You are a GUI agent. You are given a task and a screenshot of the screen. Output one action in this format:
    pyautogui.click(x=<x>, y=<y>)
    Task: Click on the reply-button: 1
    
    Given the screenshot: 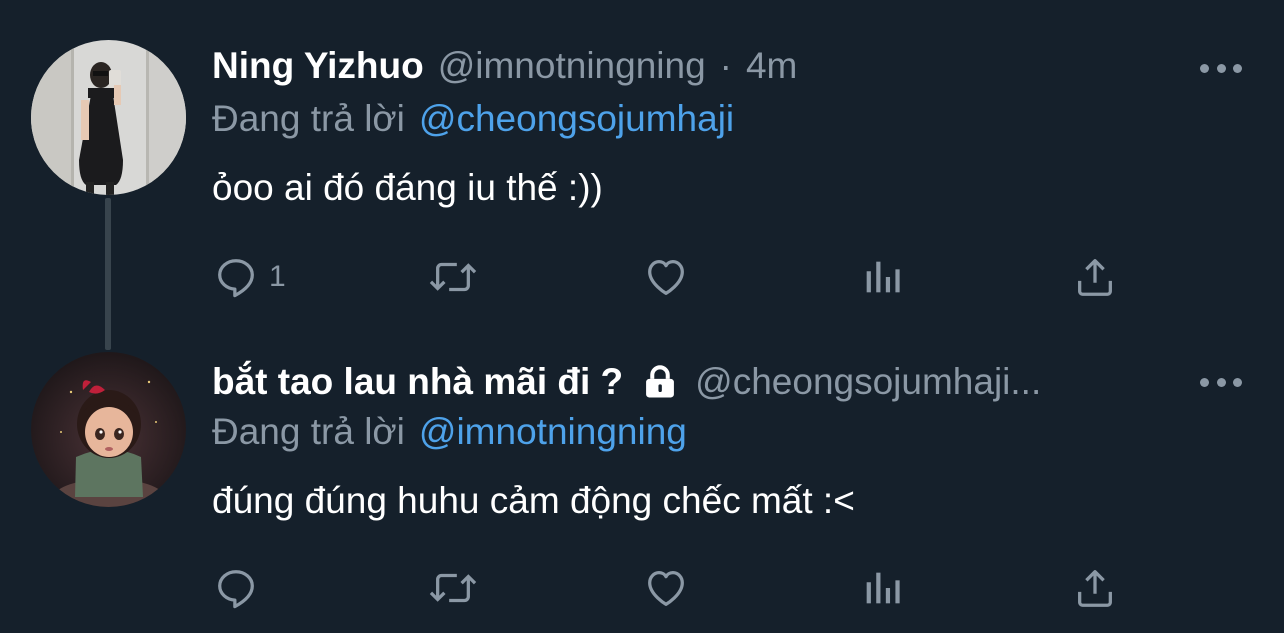 What is the action you would take?
    pyautogui.click(x=249, y=277)
    